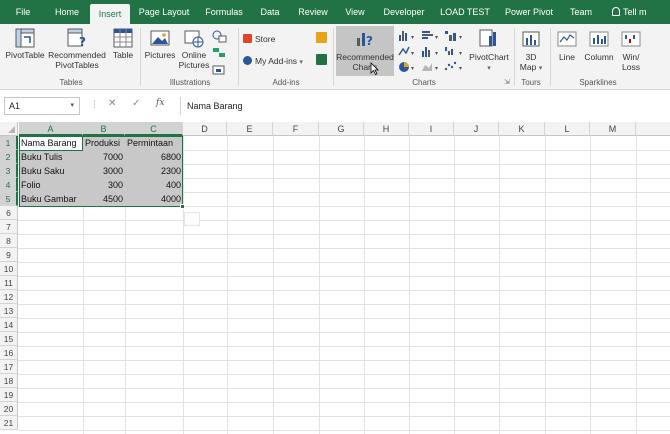 Image resolution: width=670 pixels, height=434 pixels. I want to click on column-header-d: D, so click(205, 129).